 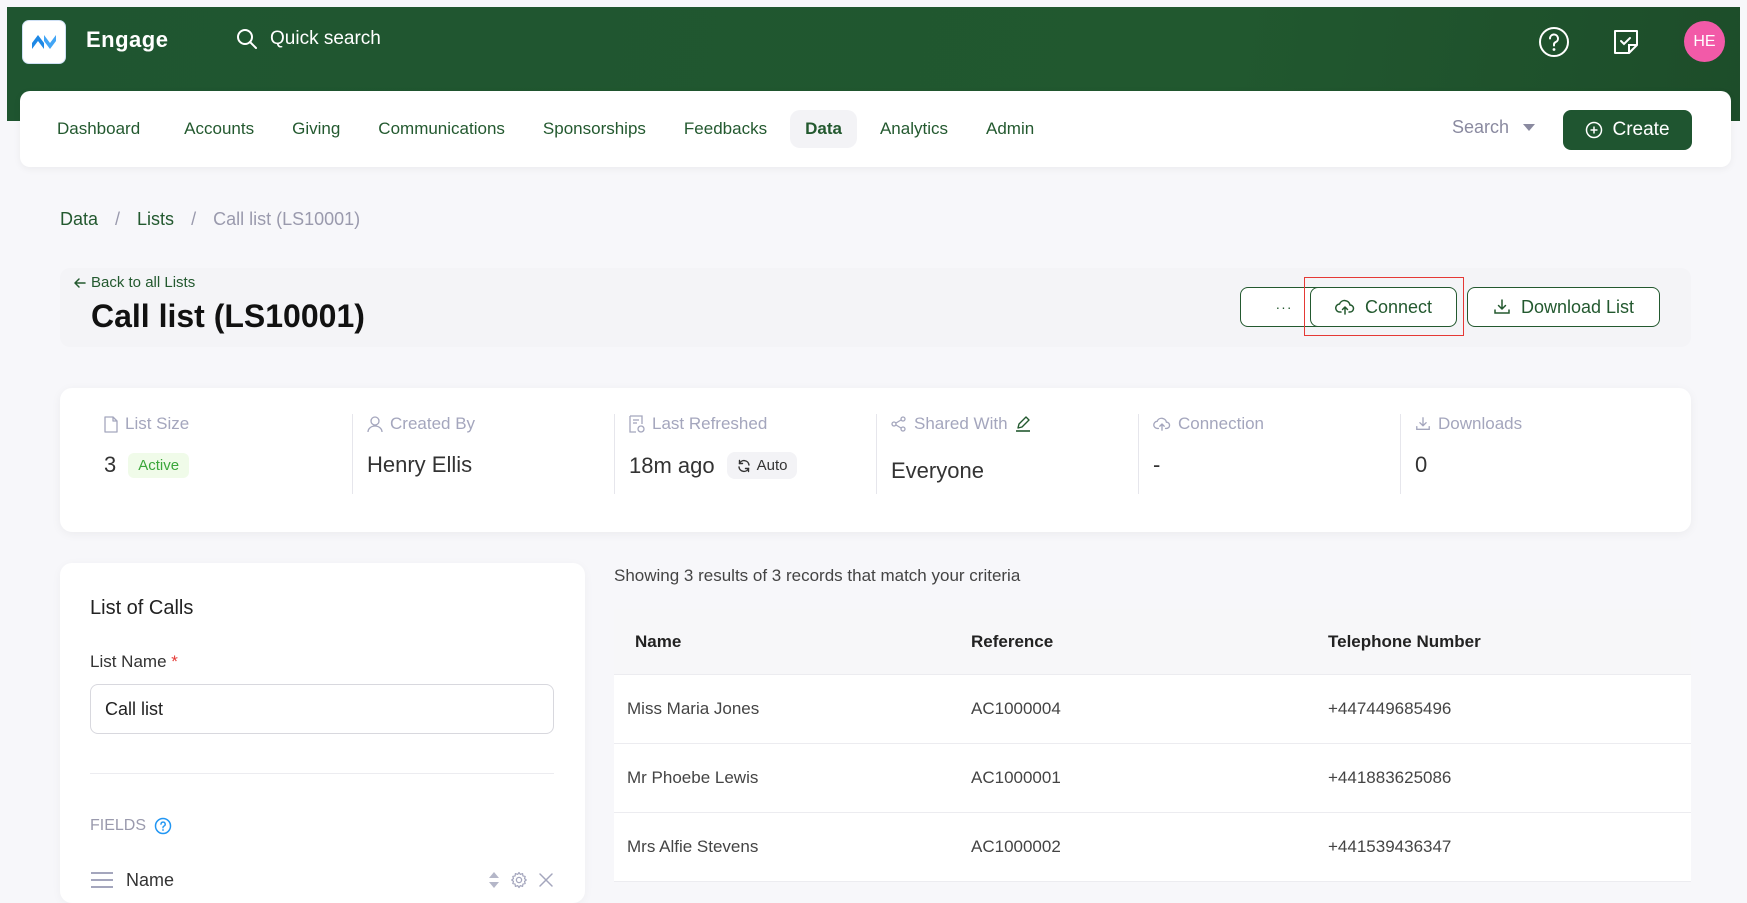 I want to click on table-row: Mr Phoebe Lewis AC1000001 +441883625086, so click(x=1152, y=778).